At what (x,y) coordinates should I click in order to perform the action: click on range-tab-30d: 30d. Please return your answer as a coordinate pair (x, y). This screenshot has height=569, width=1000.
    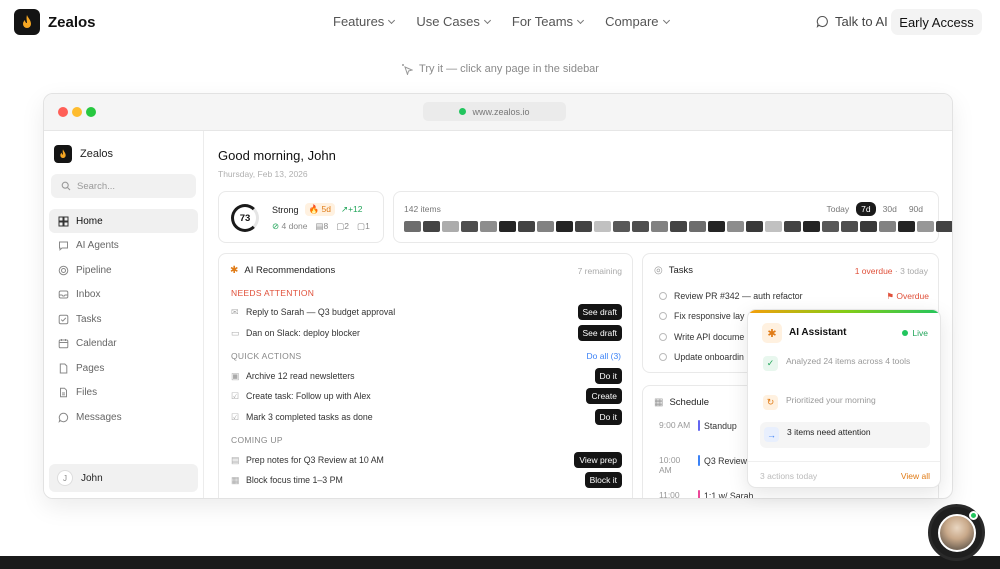
    Looking at the image, I should click on (890, 209).